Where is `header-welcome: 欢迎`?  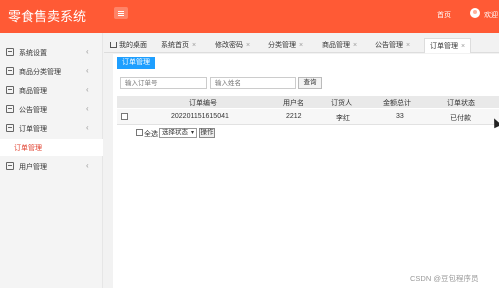
header-welcome: 欢迎 is located at coordinates (491, 15).